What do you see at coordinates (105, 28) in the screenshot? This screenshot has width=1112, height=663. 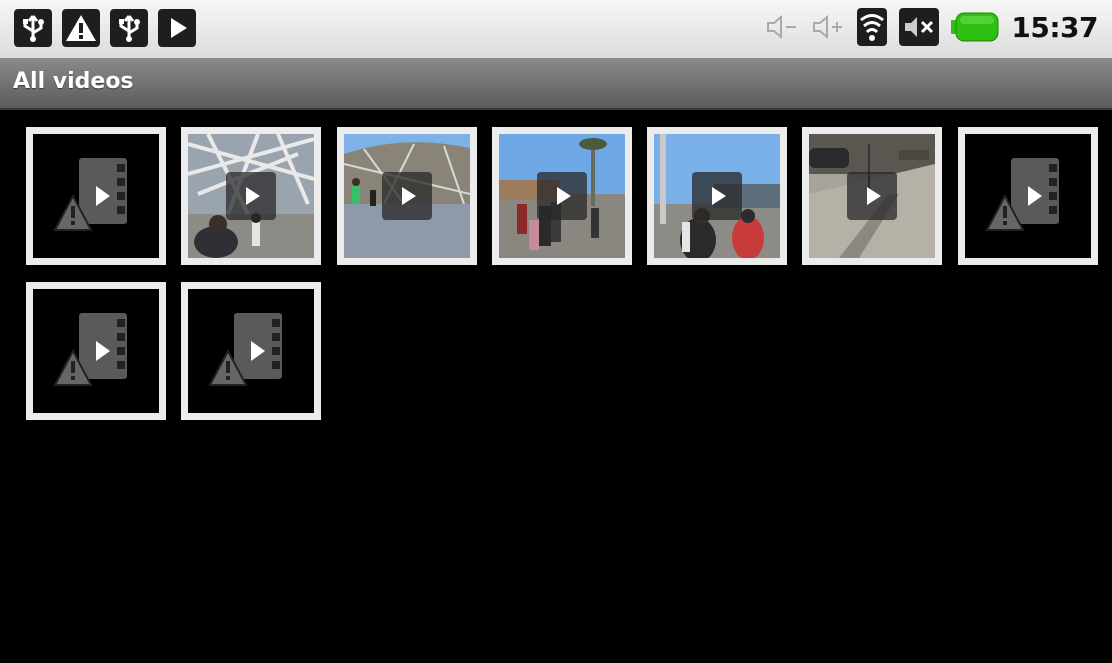 I see `notification-icons` at bounding box center [105, 28].